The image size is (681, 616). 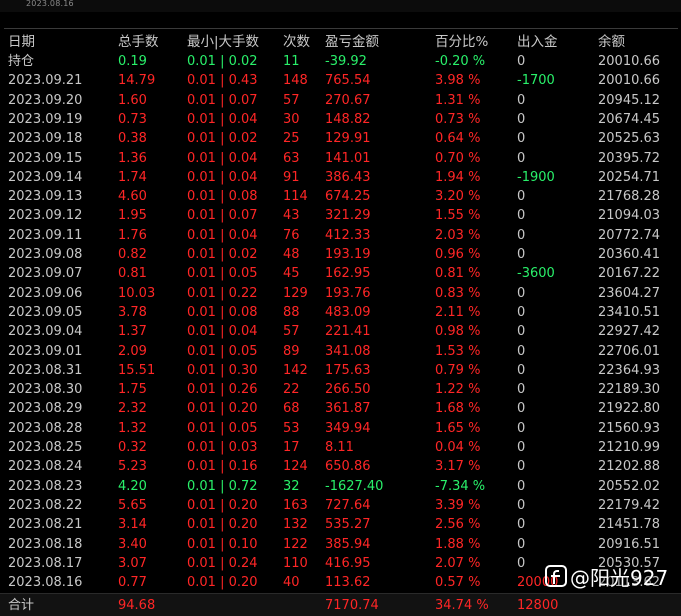 I want to click on row-pnl: 385.94, so click(x=348, y=544).